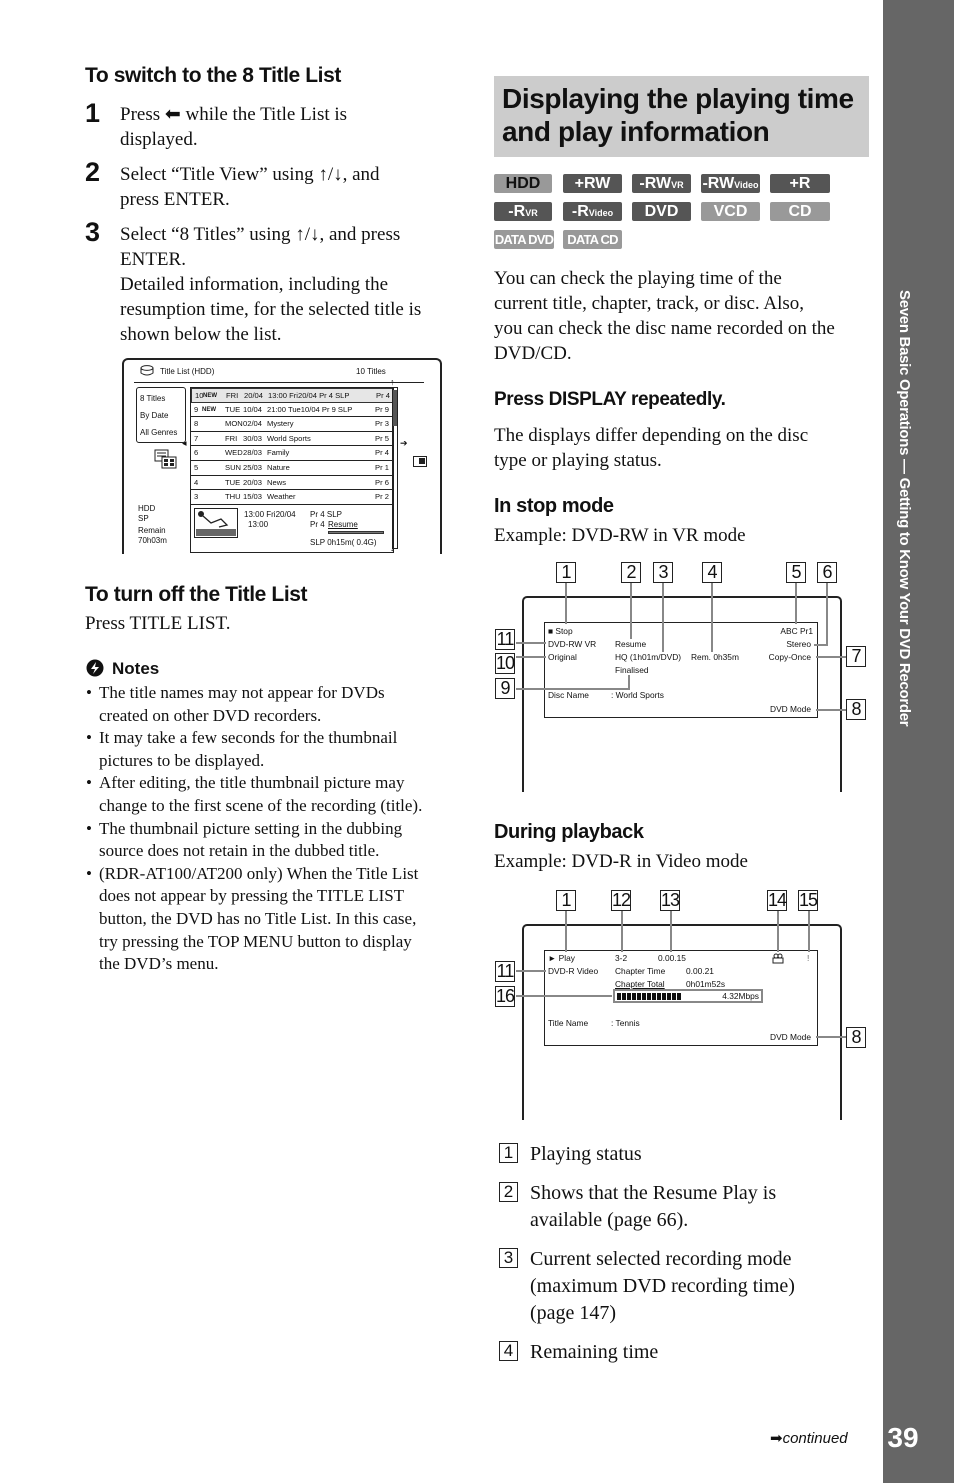  What do you see at coordinates (292, 483) in the screenshot?
I see `title-row: 4 TUE 20/03 News Pr 6` at bounding box center [292, 483].